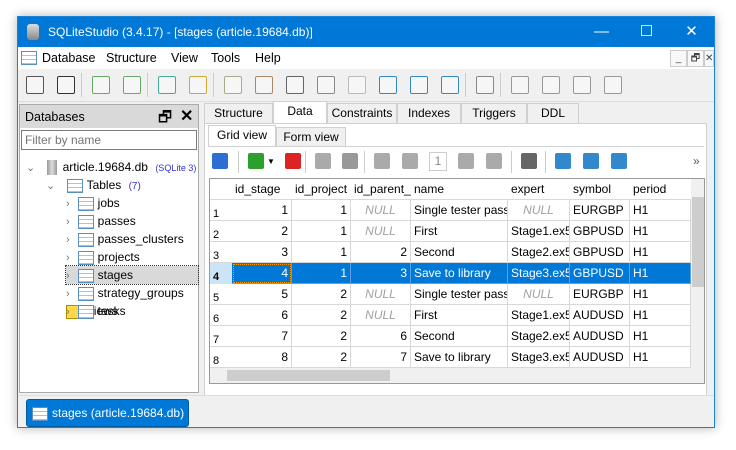  Describe the element at coordinates (271, 161) in the screenshot. I see `dropdown-arrow-icon: ▼` at that location.